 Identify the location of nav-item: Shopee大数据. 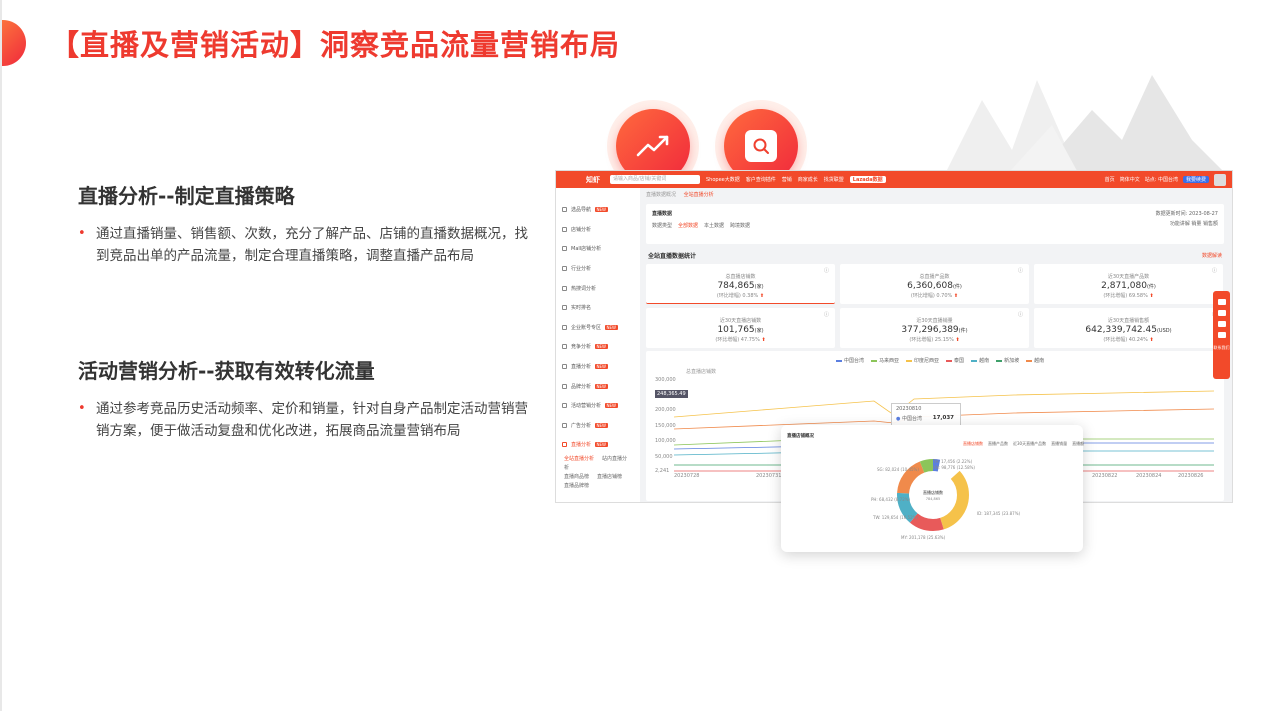
(723, 179).